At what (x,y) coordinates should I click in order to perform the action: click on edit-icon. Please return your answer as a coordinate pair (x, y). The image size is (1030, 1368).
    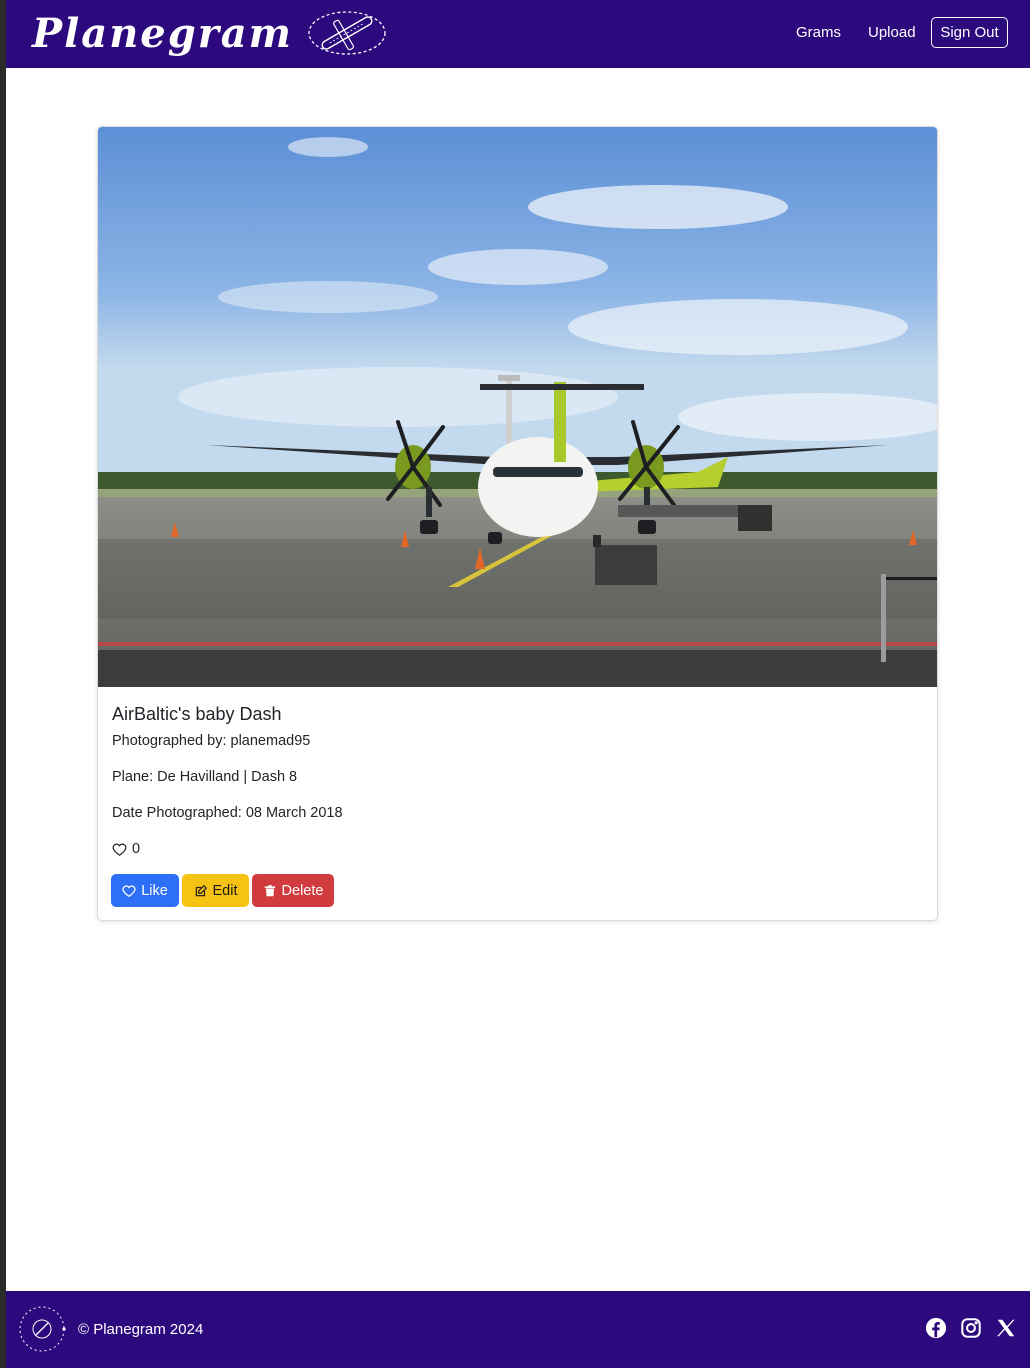
    Looking at the image, I should click on (201, 890).